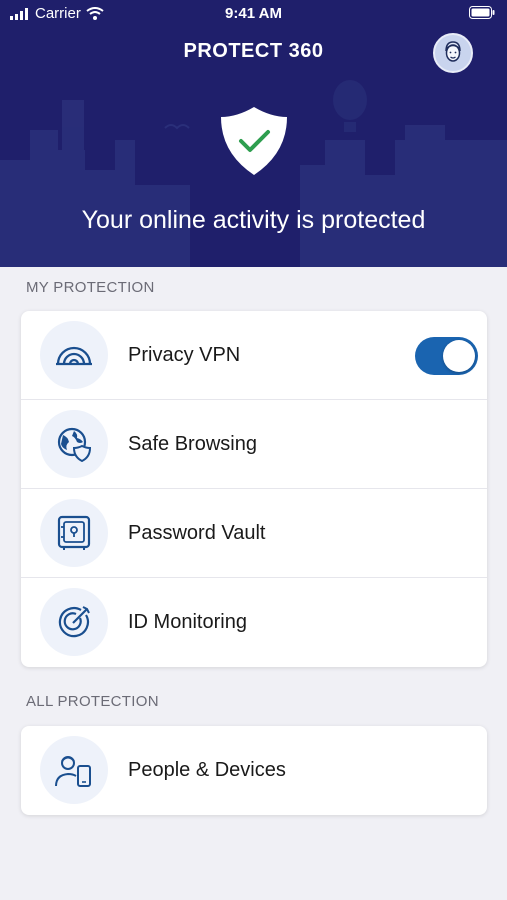  What do you see at coordinates (253, 51) in the screenshot?
I see `app-title: PROTECT 360` at bounding box center [253, 51].